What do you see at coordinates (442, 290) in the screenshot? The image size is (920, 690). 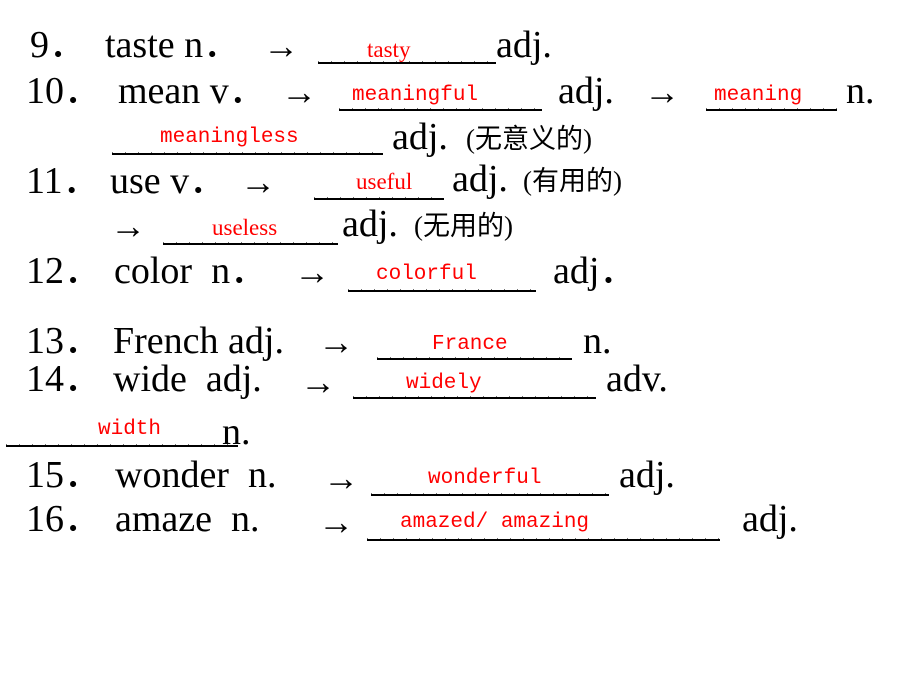 I see `item-12-blank-rule` at bounding box center [442, 290].